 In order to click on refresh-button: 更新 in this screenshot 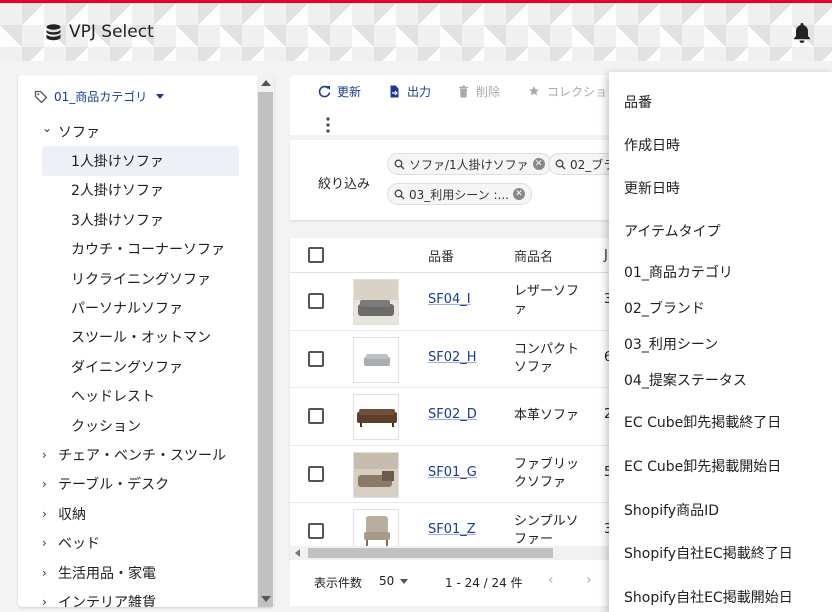, I will do `click(339, 91)`.